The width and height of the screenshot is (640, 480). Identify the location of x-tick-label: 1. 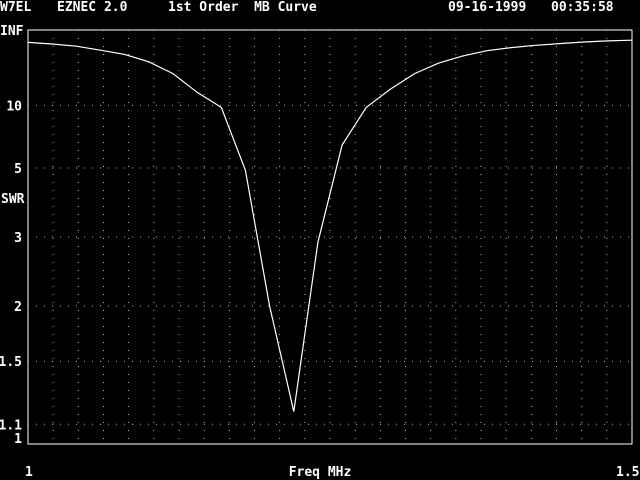
(29, 472).